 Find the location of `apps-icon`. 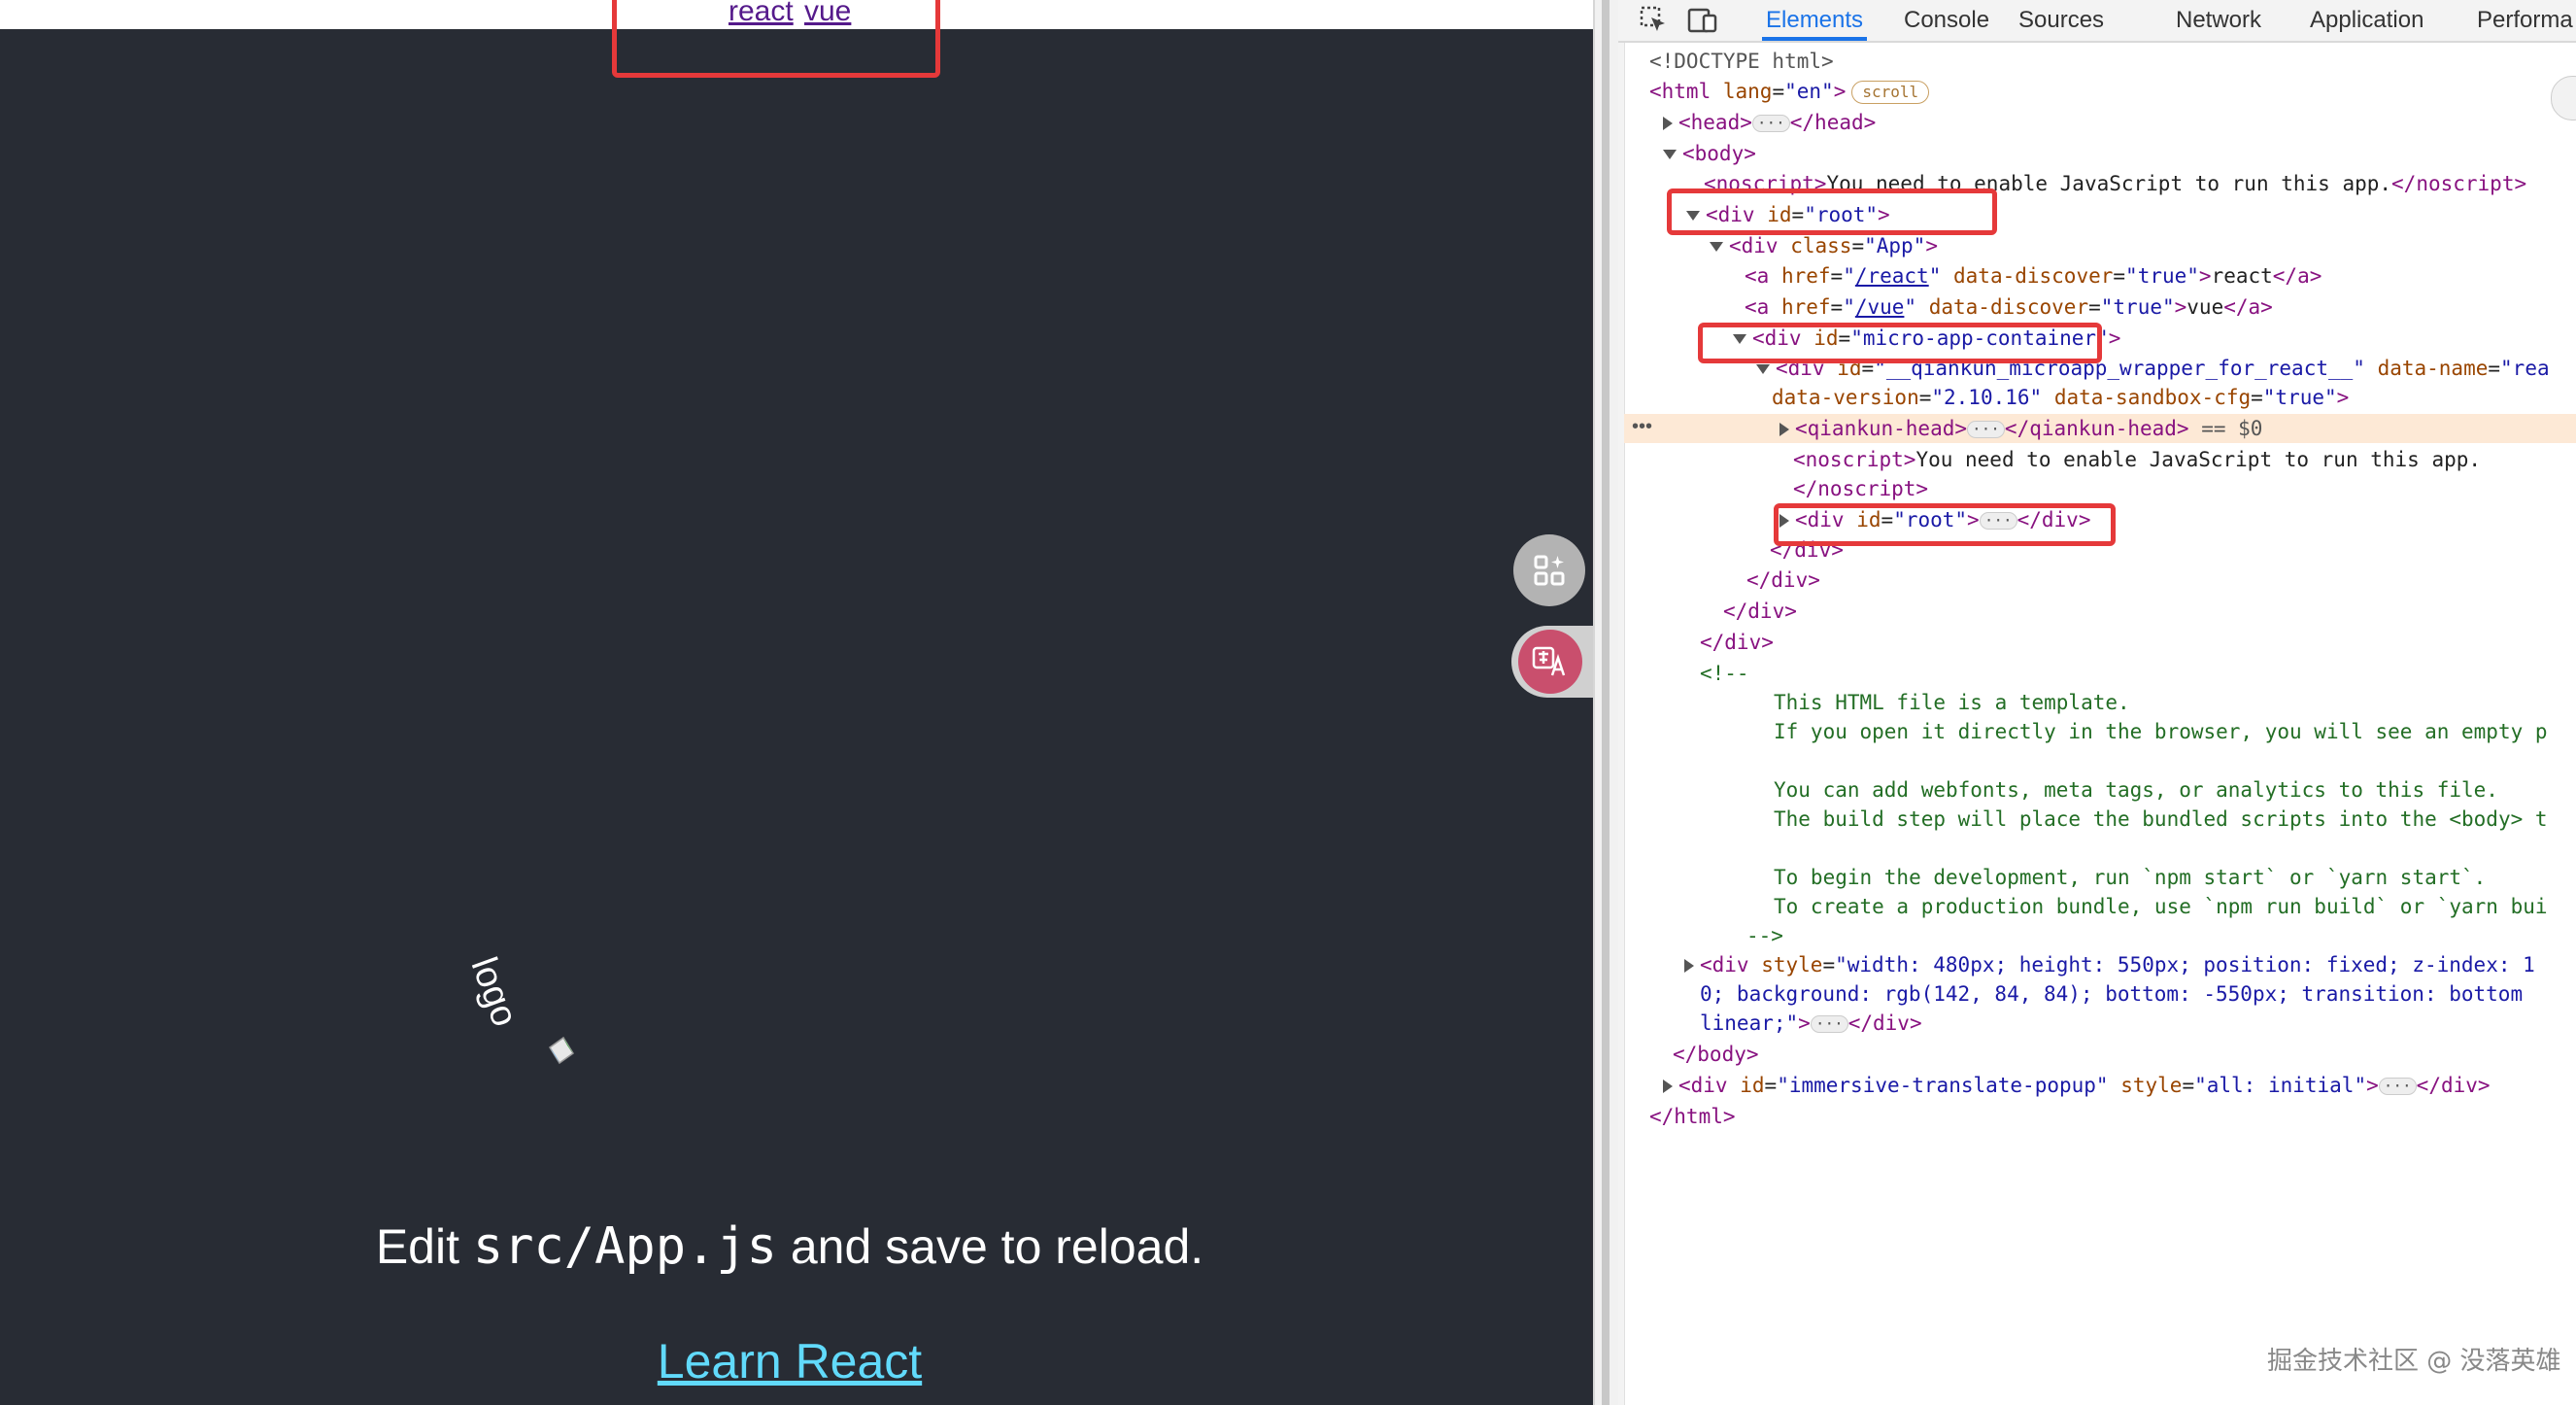

apps-icon is located at coordinates (1549, 570).